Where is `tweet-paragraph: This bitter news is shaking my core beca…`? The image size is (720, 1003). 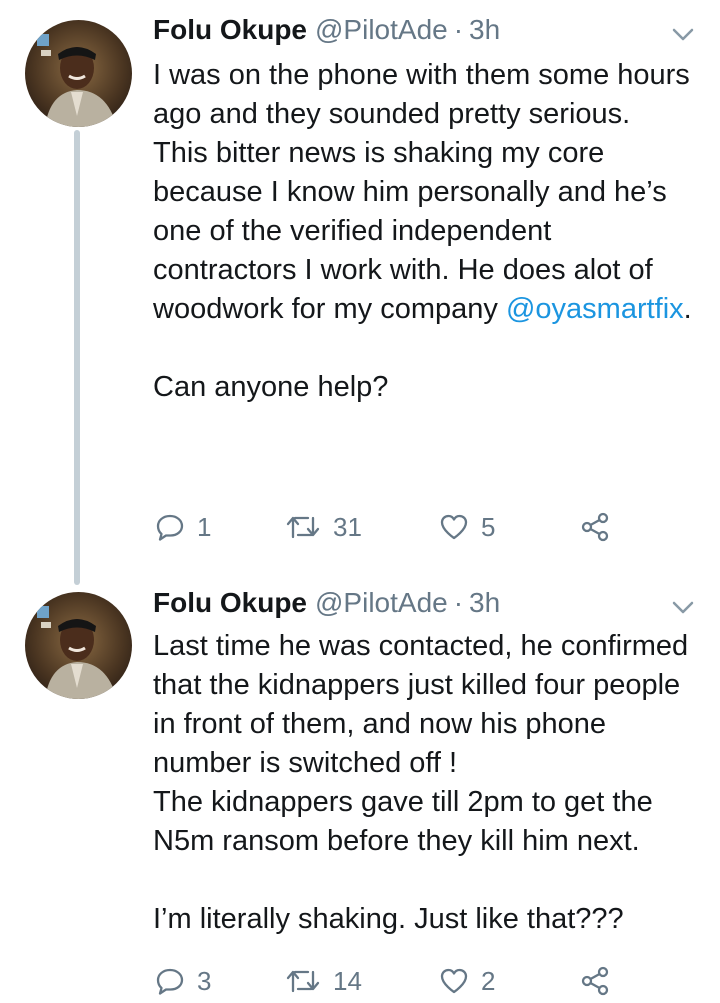 tweet-paragraph: This bitter news is shaking my core beca… is located at coordinates (427, 231).